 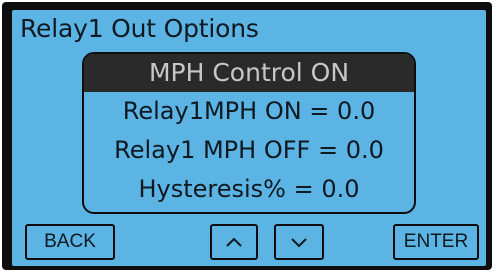 I want to click on page-title: Relay1 Out Options, so click(x=139, y=28).